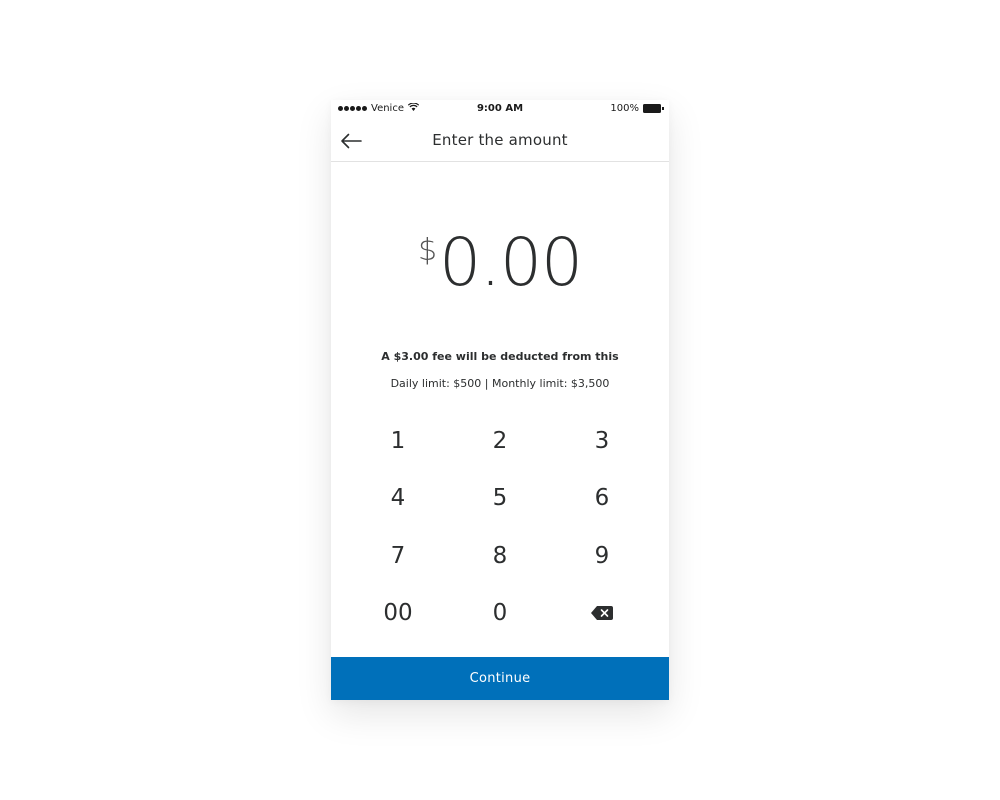 The width and height of the screenshot is (1000, 800). I want to click on key-8: 8, so click(500, 556).